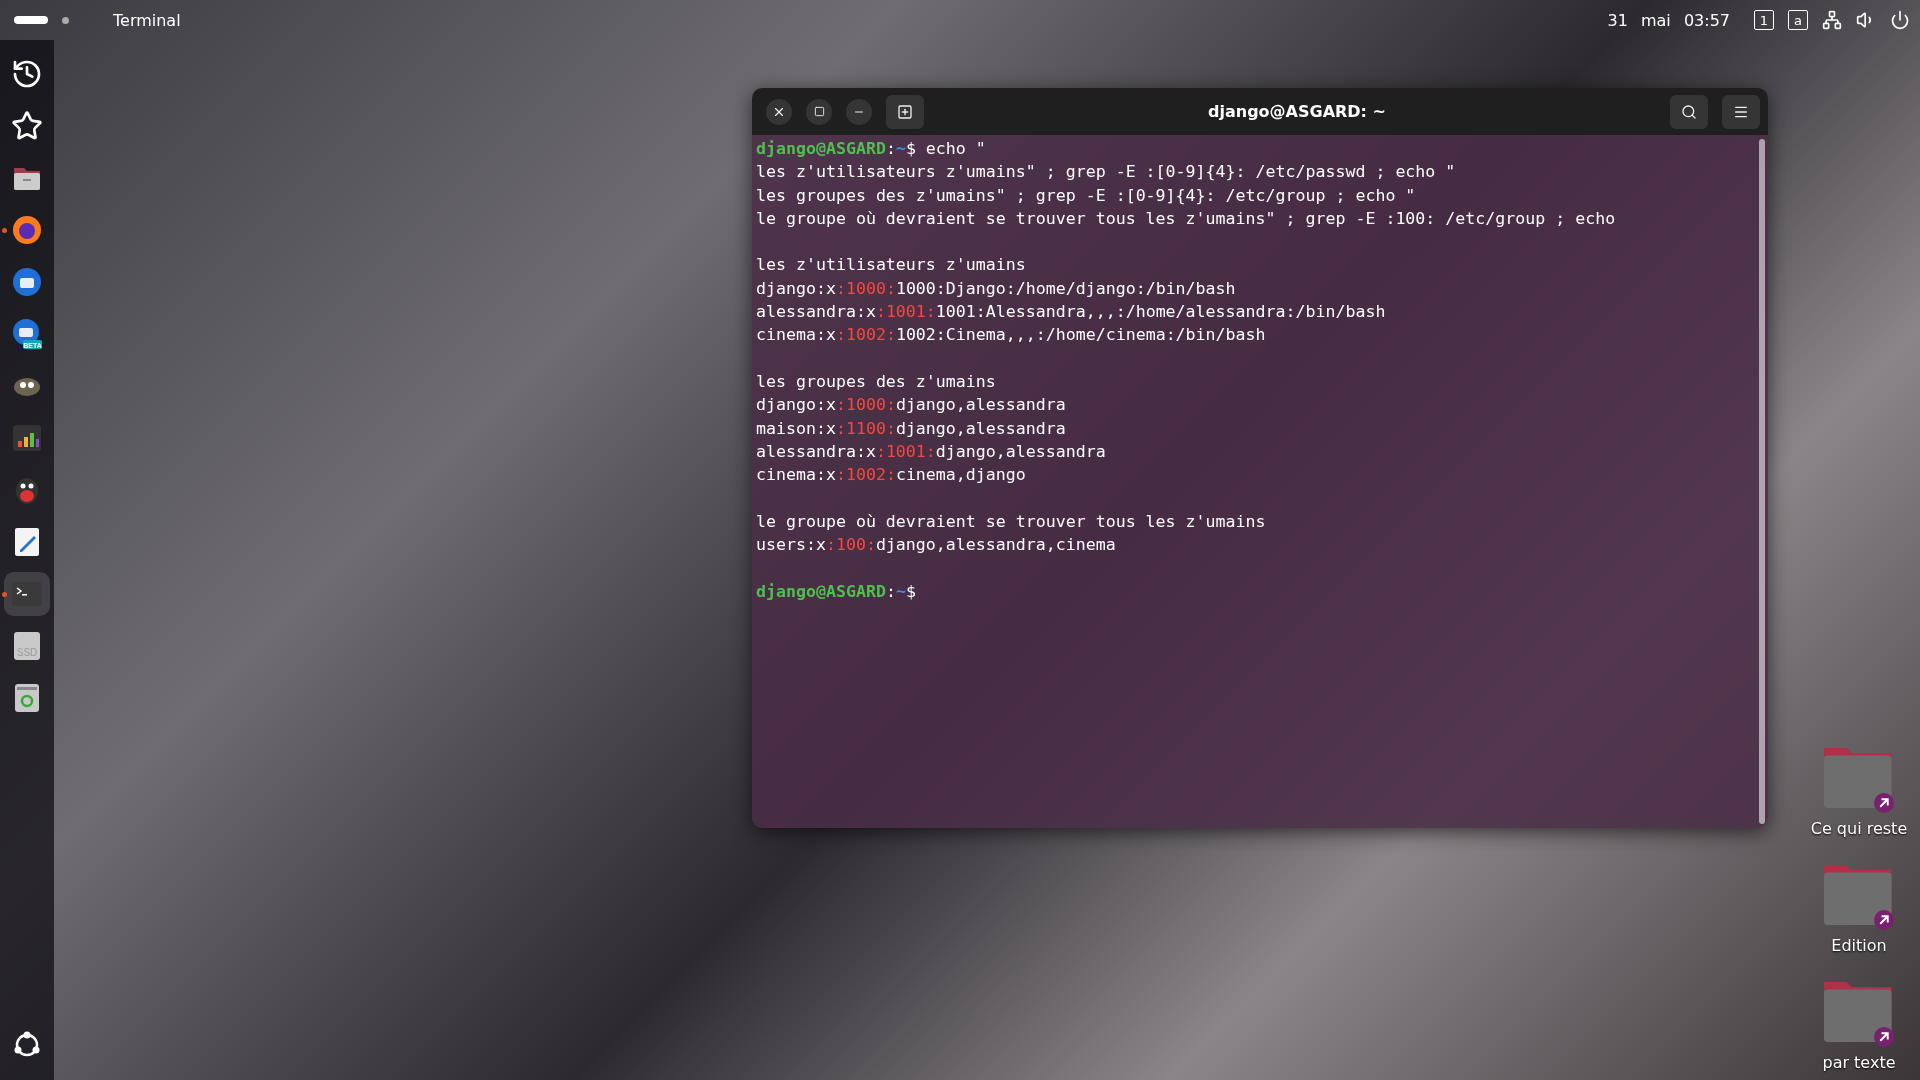 The height and width of the screenshot is (1080, 1920). I want to click on new-tab-icon, so click(905, 111).